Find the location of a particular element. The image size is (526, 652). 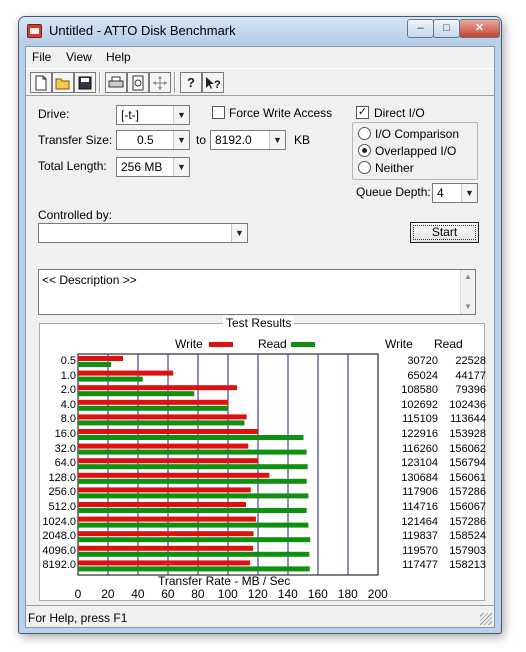

minimize-button: – is located at coordinates (420, 28).